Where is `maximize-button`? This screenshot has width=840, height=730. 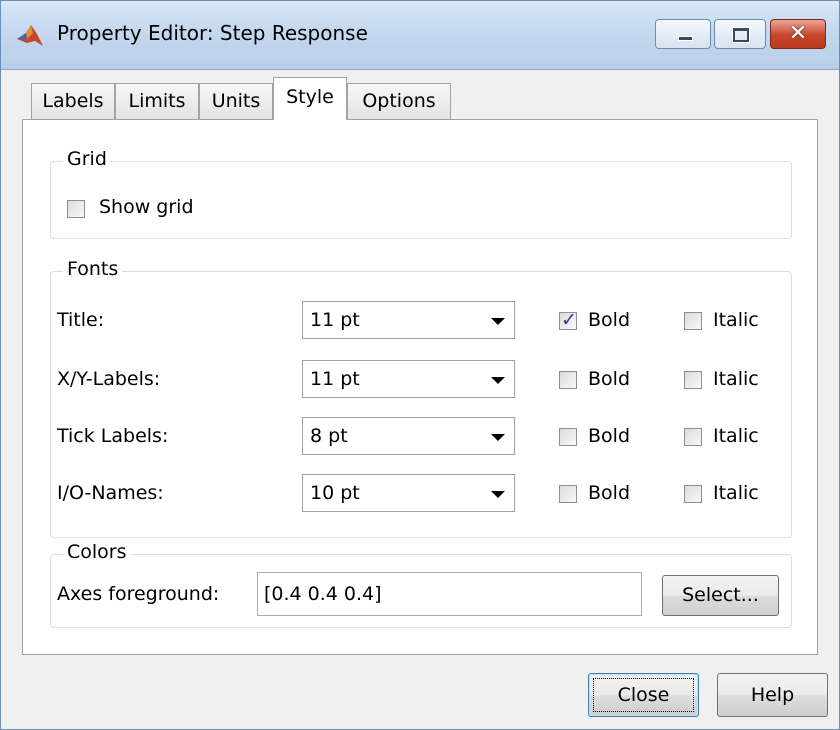
maximize-button is located at coordinates (740, 34).